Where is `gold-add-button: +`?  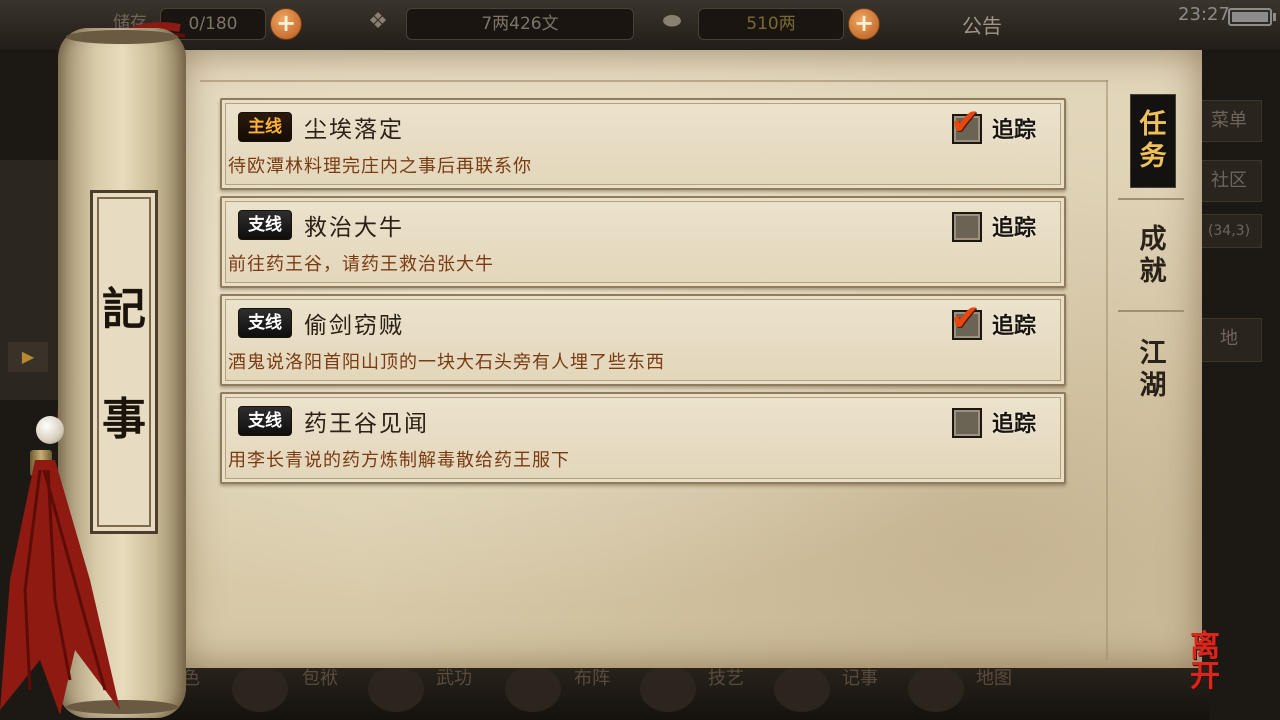
gold-add-button: + is located at coordinates (864, 24).